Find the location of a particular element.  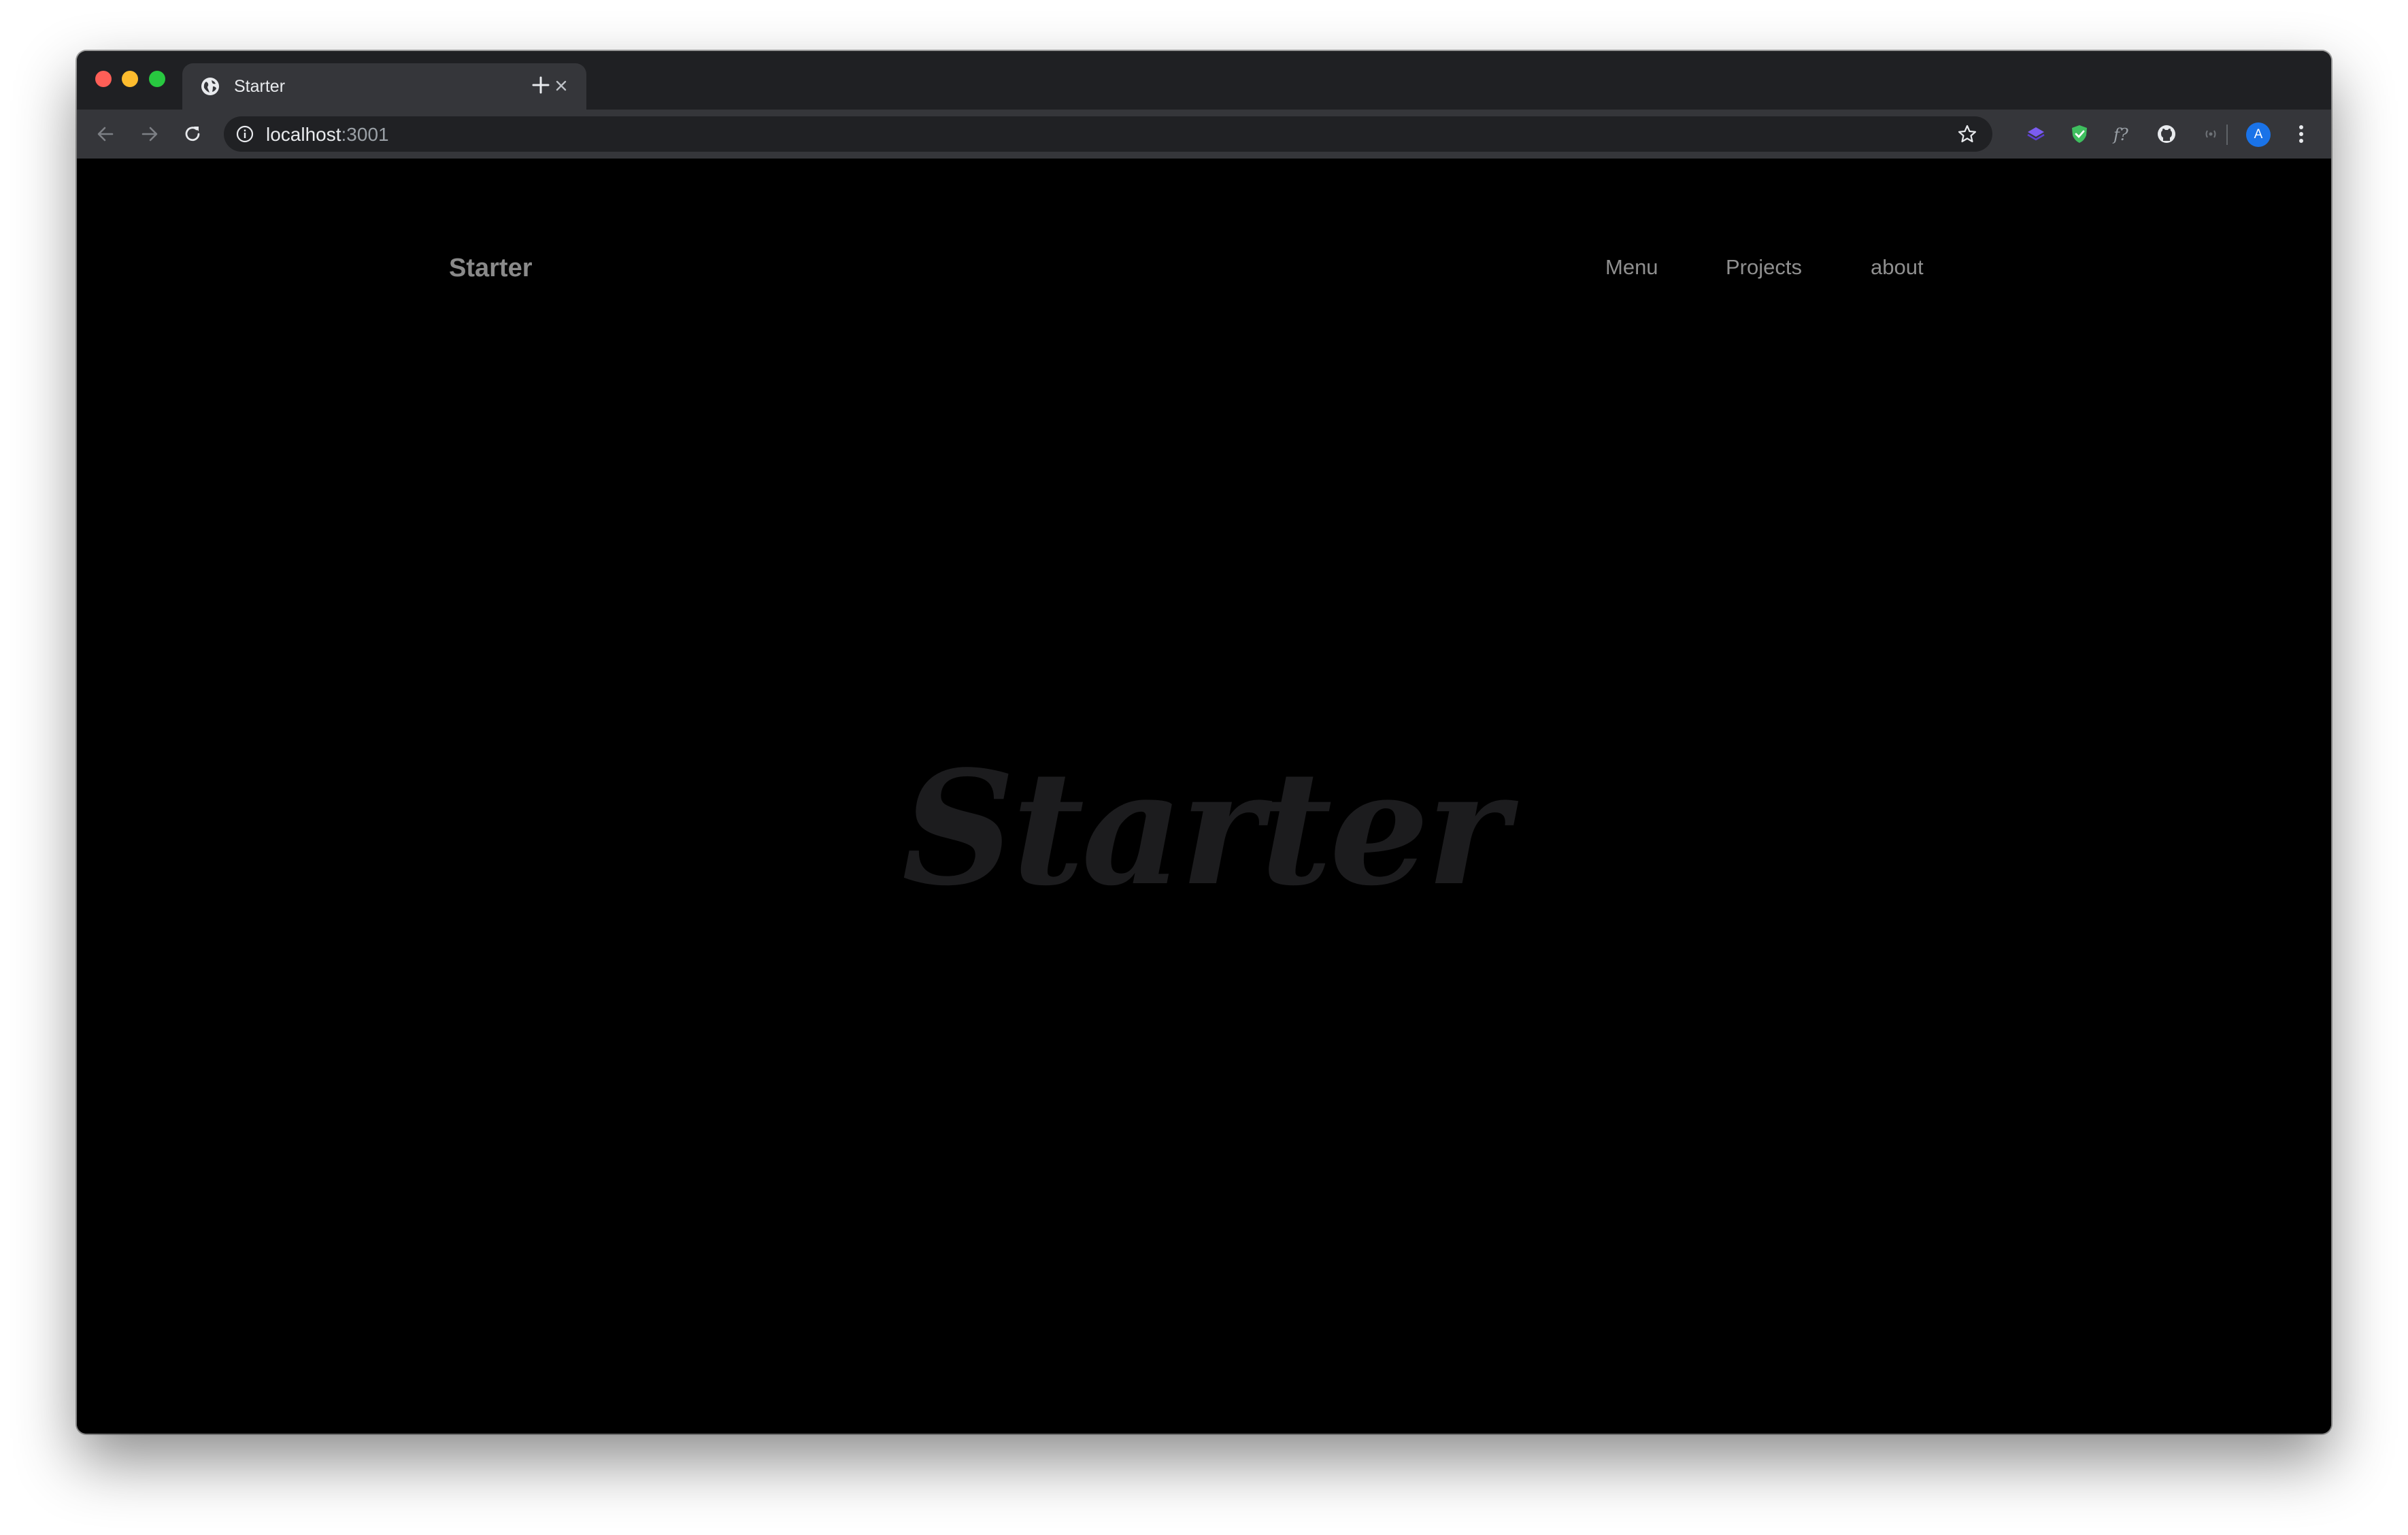

broadcast-icon is located at coordinates (2210, 134).